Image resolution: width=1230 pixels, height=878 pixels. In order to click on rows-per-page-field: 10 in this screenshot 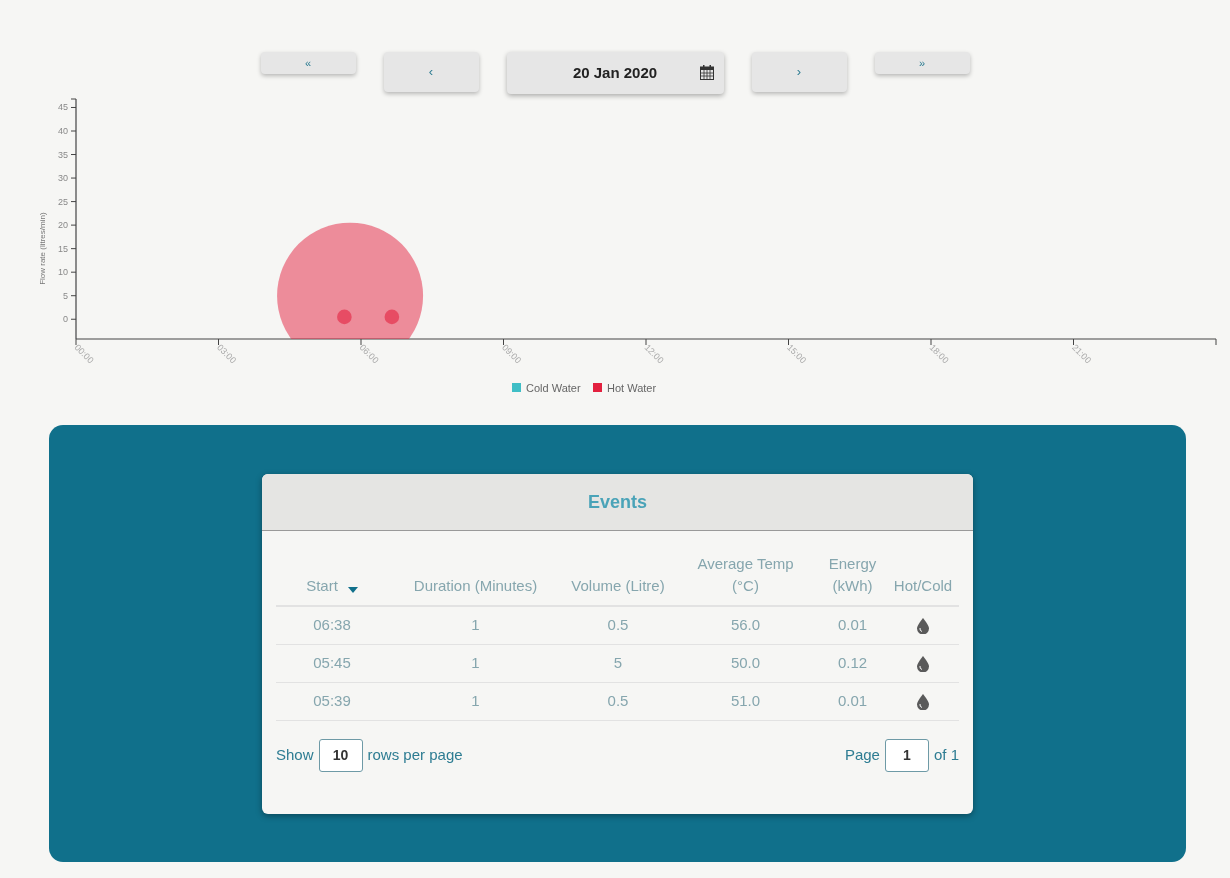, I will do `click(340, 755)`.